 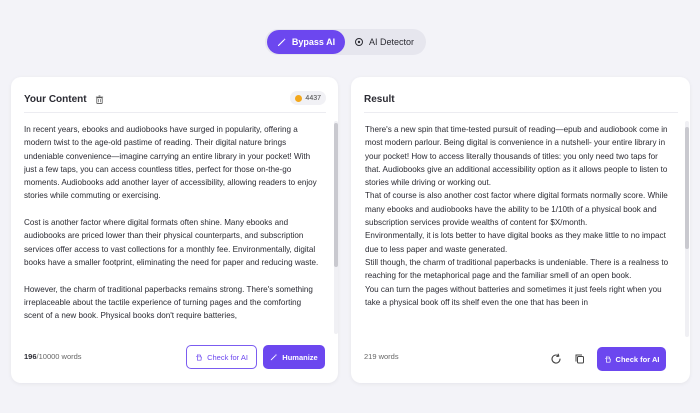 I want to click on word-count-current: 196, so click(x=30, y=356).